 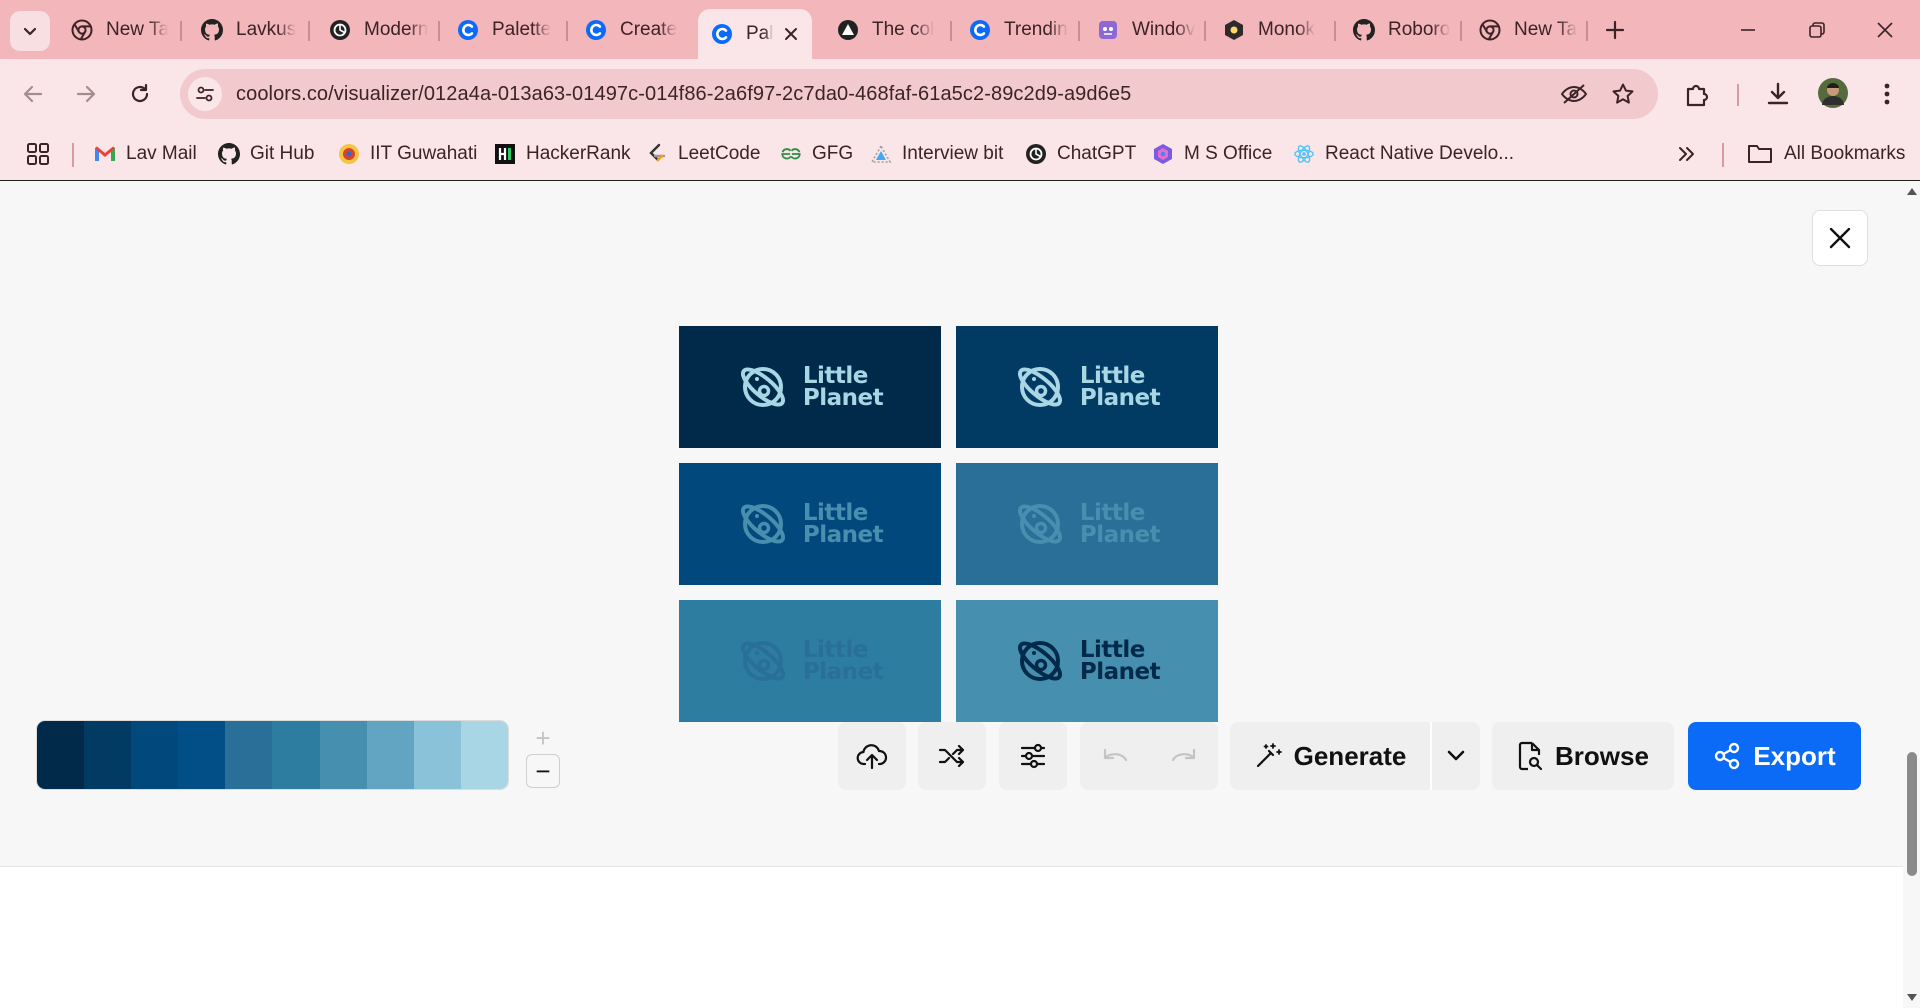 I want to click on zoom-controls: + −, so click(x=543, y=756).